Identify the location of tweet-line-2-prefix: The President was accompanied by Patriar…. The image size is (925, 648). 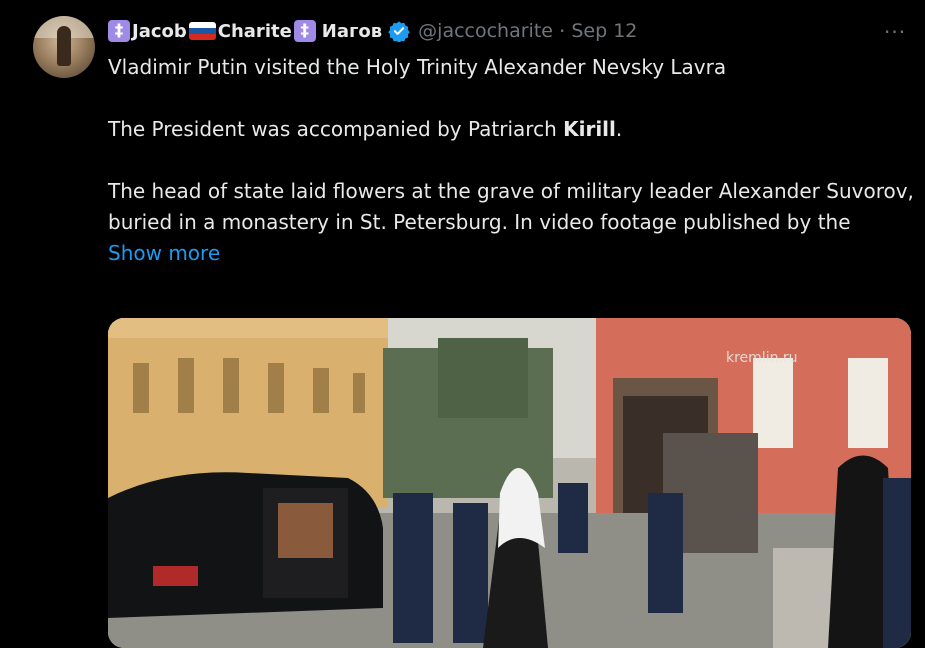
(335, 129).